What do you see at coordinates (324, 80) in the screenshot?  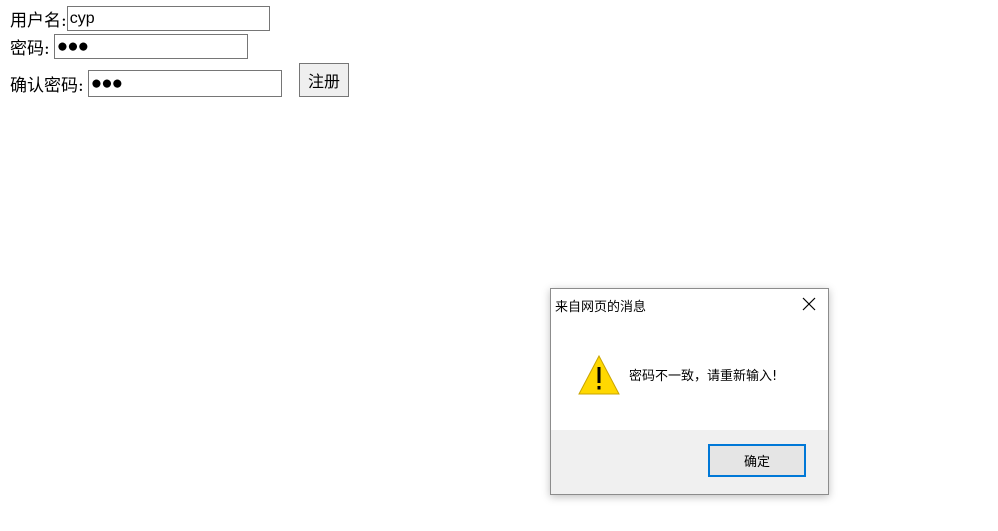 I see `register-button: 注册` at bounding box center [324, 80].